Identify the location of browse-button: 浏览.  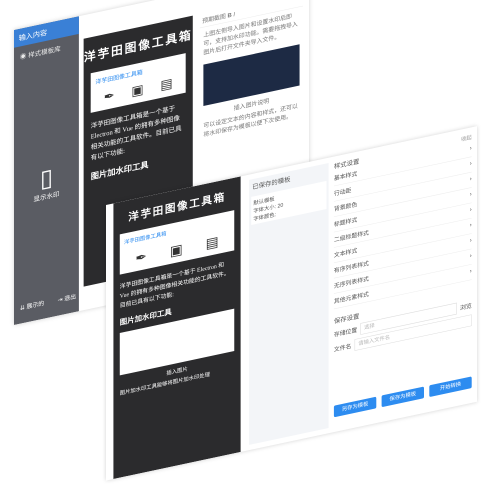
(466, 306).